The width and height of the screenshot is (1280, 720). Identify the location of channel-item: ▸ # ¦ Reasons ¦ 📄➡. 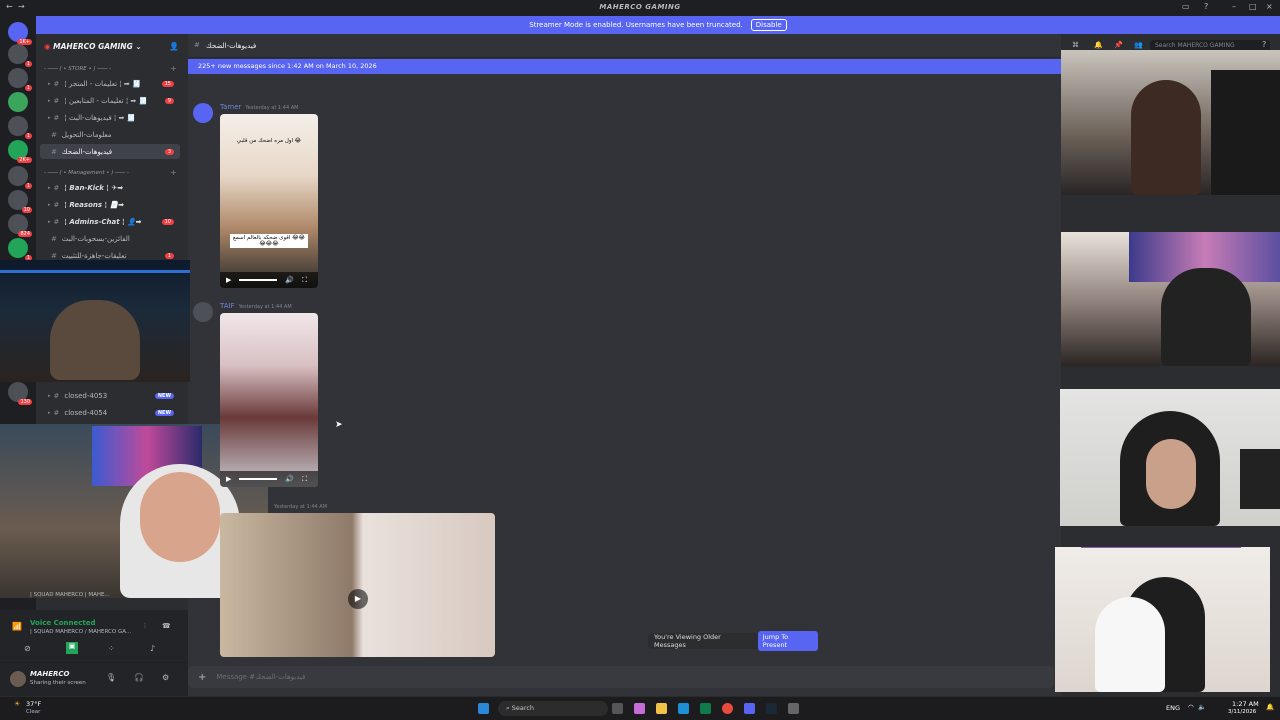
(110, 204).